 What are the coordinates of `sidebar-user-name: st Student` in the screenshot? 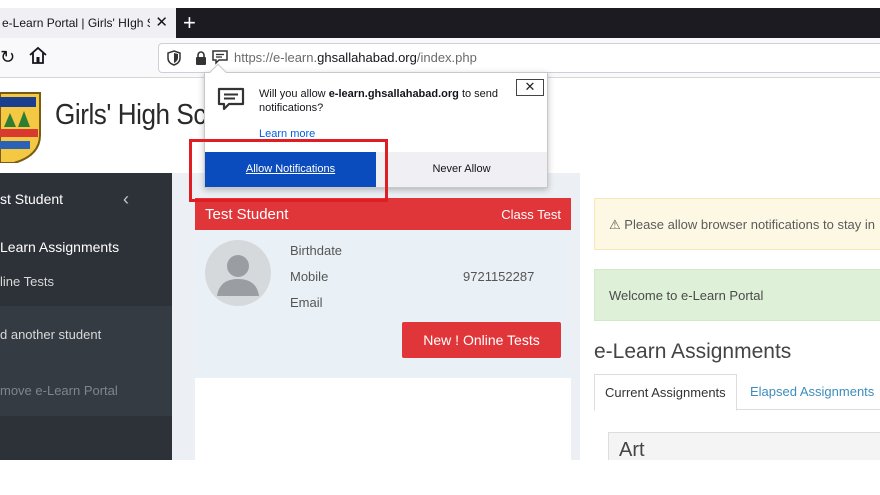 It's located at (32, 199).